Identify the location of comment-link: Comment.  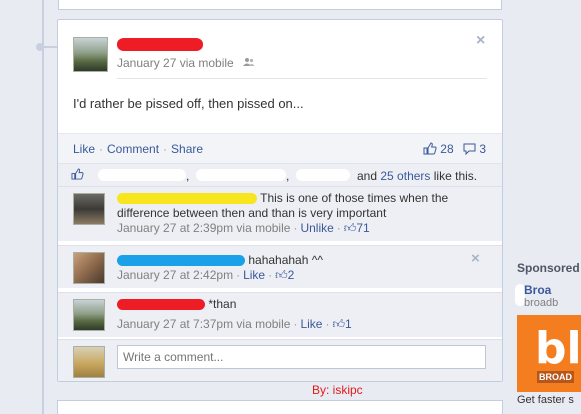
(133, 149).